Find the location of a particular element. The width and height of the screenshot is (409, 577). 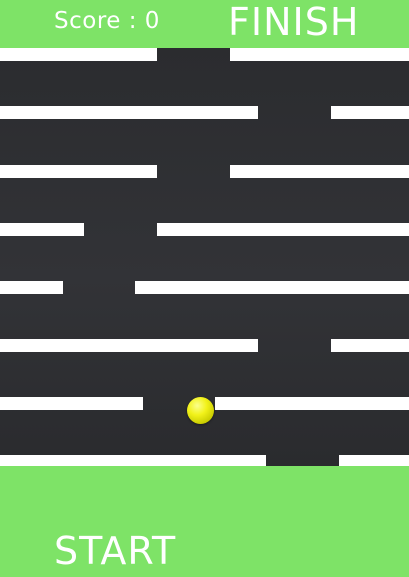

score-display: Score : 0 is located at coordinates (107, 21).